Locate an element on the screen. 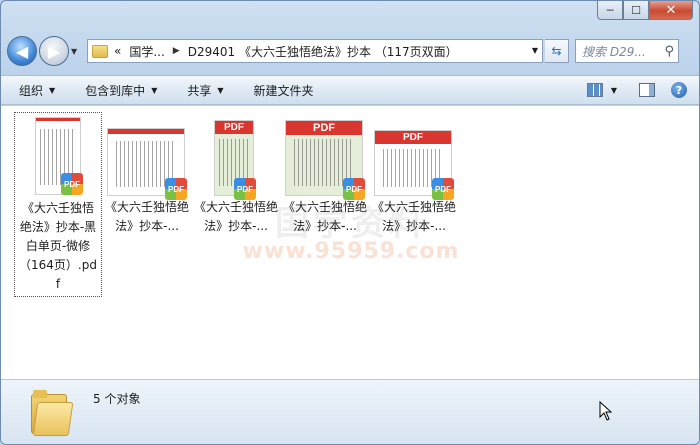 Image resolution: width=700 pixels, height=445 pixels. recent-pages-dropdown: ▼ is located at coordinates (76, 51).